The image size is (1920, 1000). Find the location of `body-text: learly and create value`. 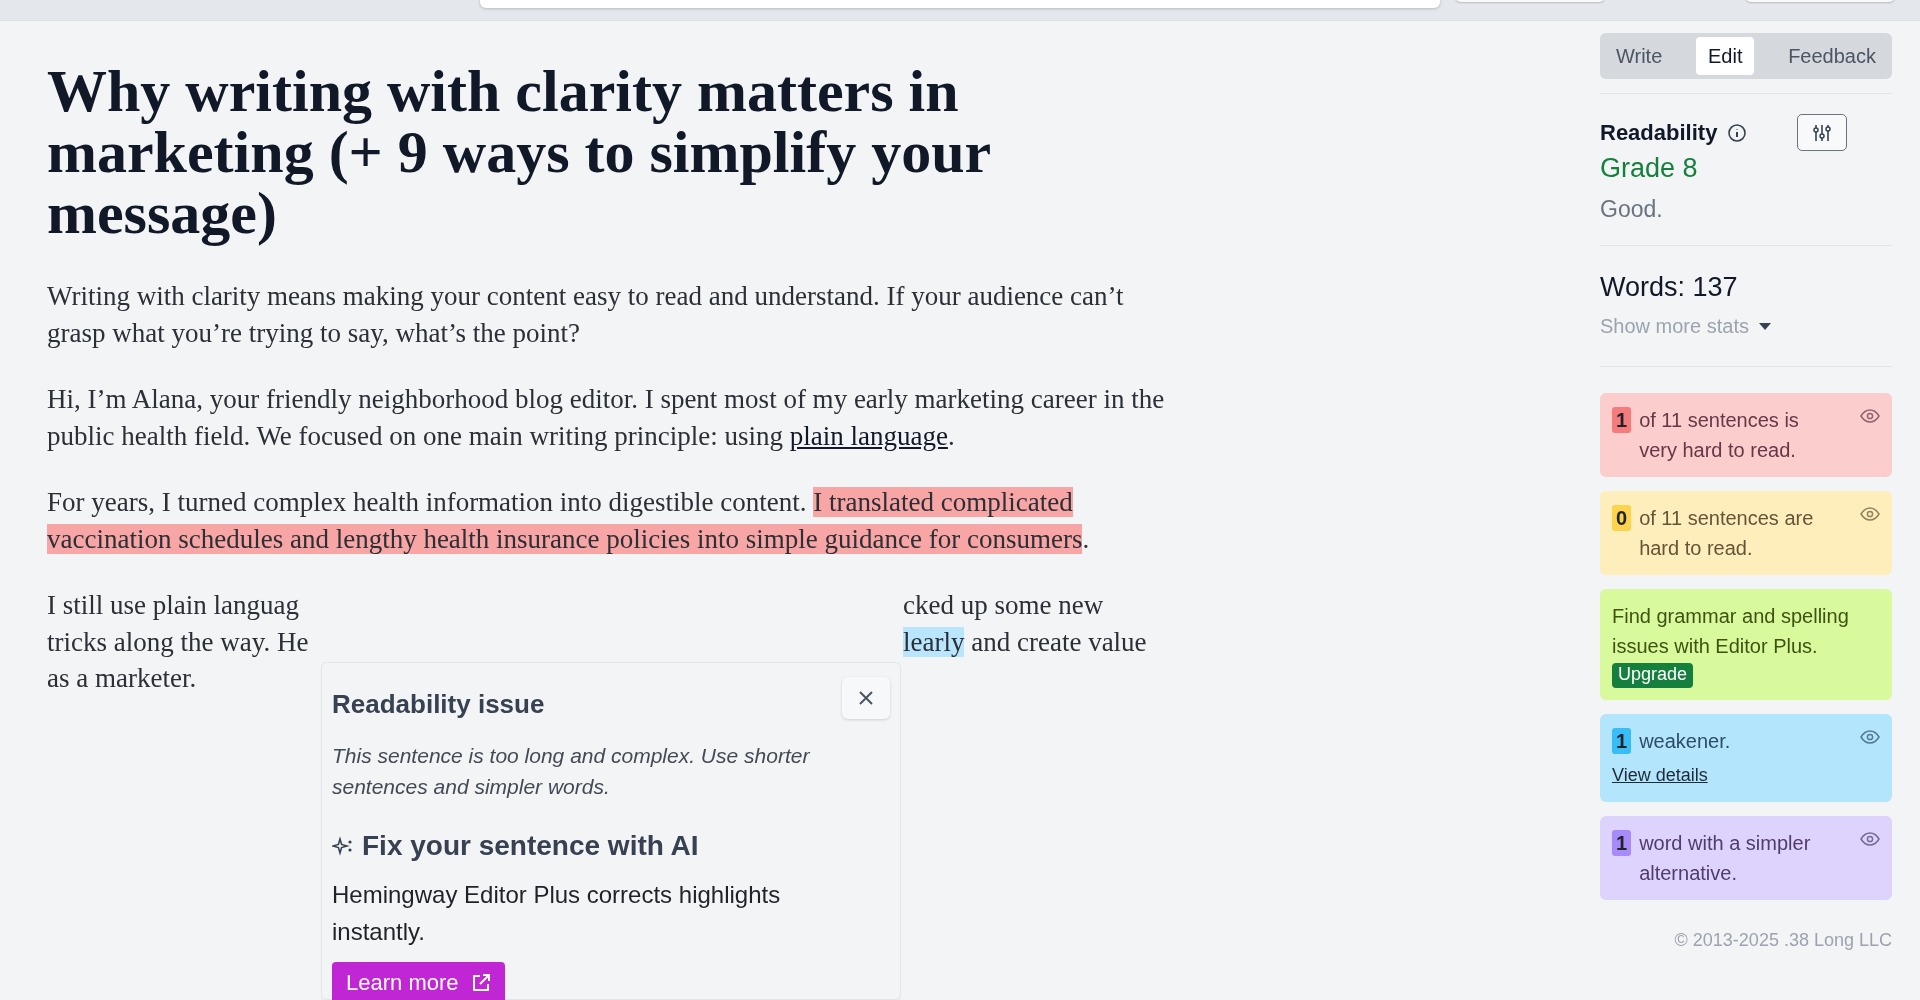

body-text: learly and create value is located at coordinates (1025, 642).